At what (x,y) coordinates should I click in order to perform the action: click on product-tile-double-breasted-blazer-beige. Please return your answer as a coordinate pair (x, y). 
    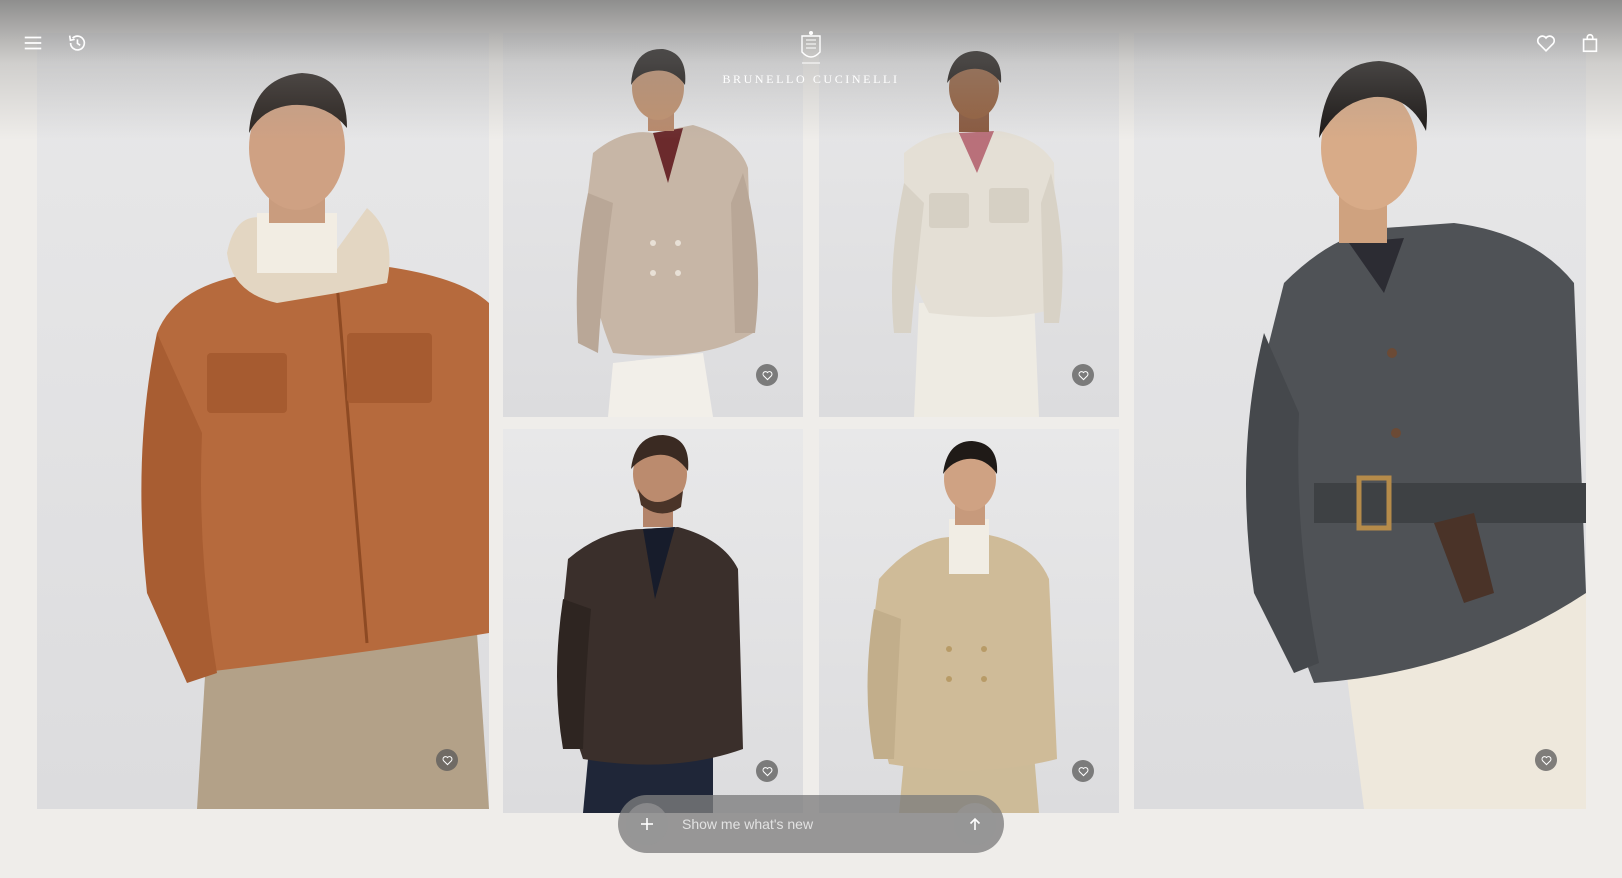
    Looking at the image, I should click on (969, 621).